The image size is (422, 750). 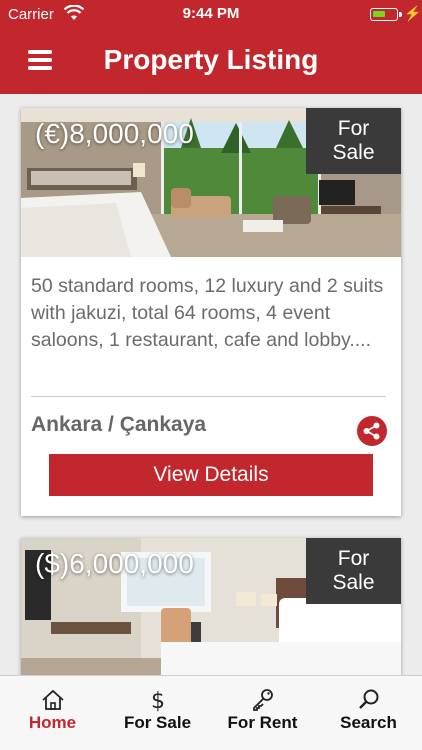 I want to click on view-details-button: View Details, so click(x=211, y=475).